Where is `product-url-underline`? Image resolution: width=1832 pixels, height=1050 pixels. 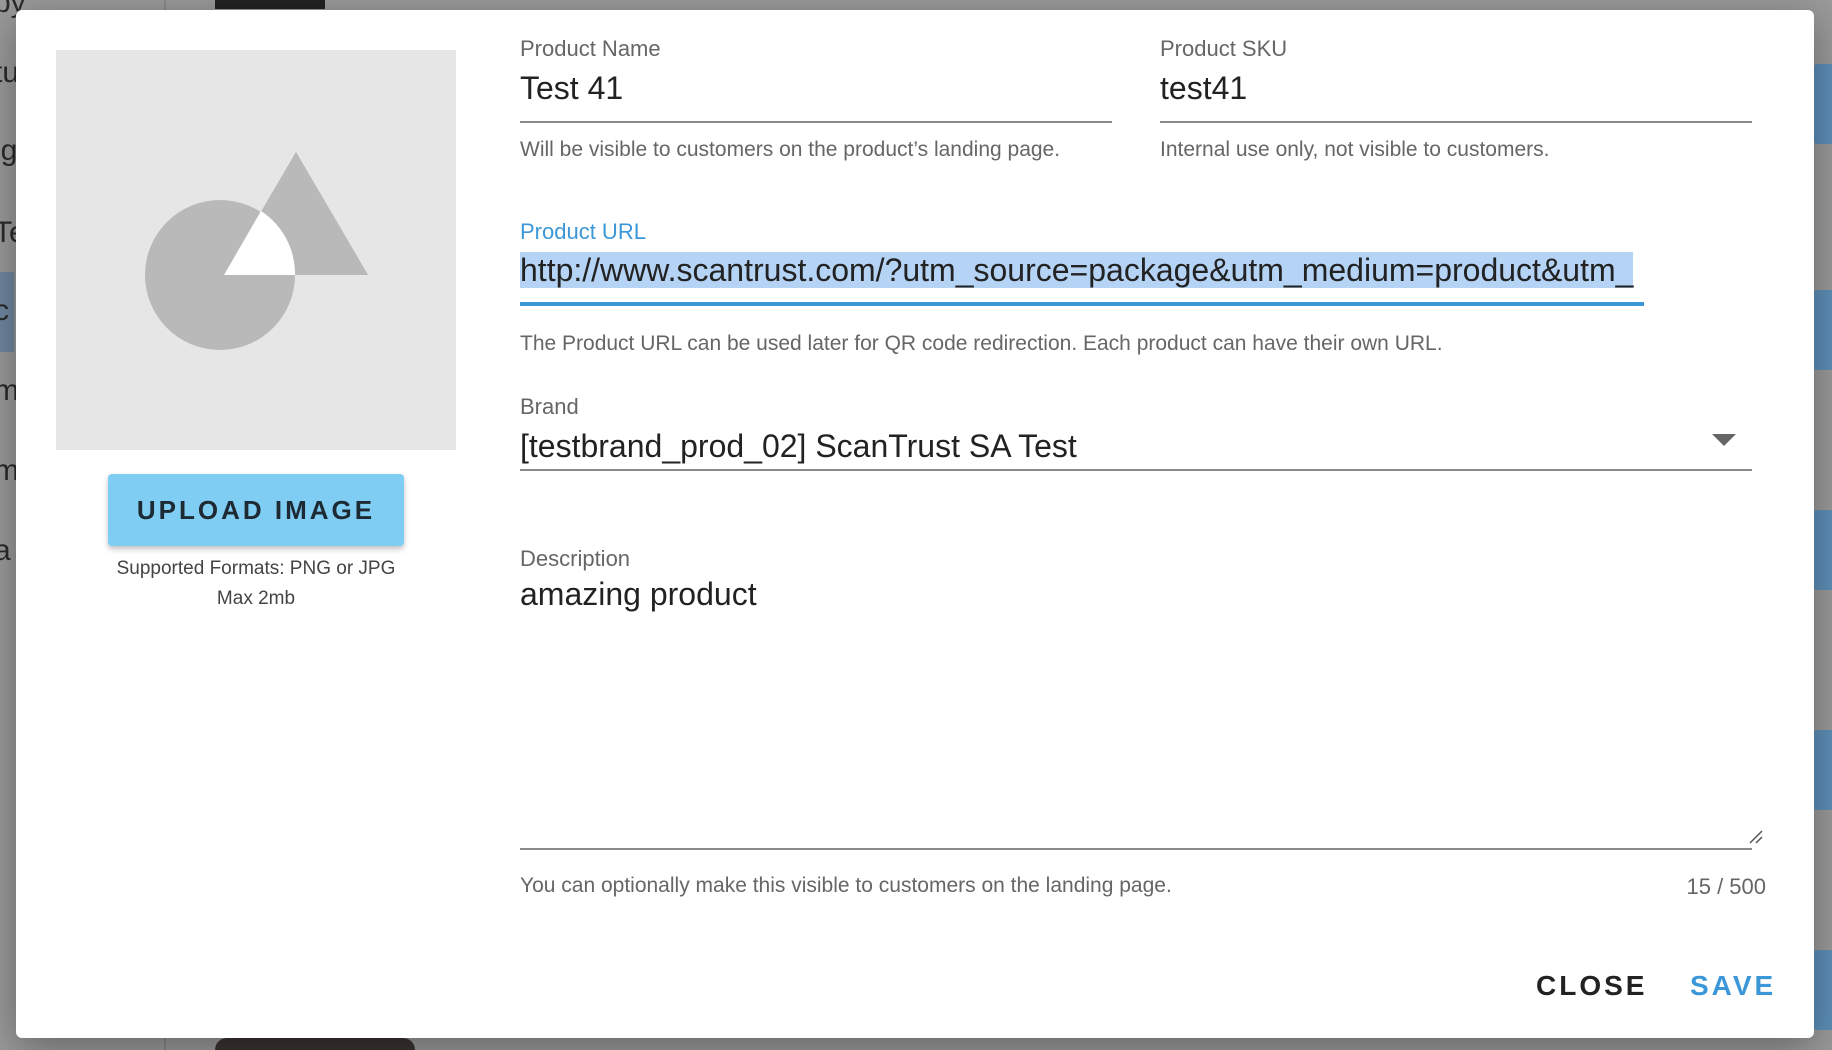 product-url-underline is located at coordinates (1082, 304).